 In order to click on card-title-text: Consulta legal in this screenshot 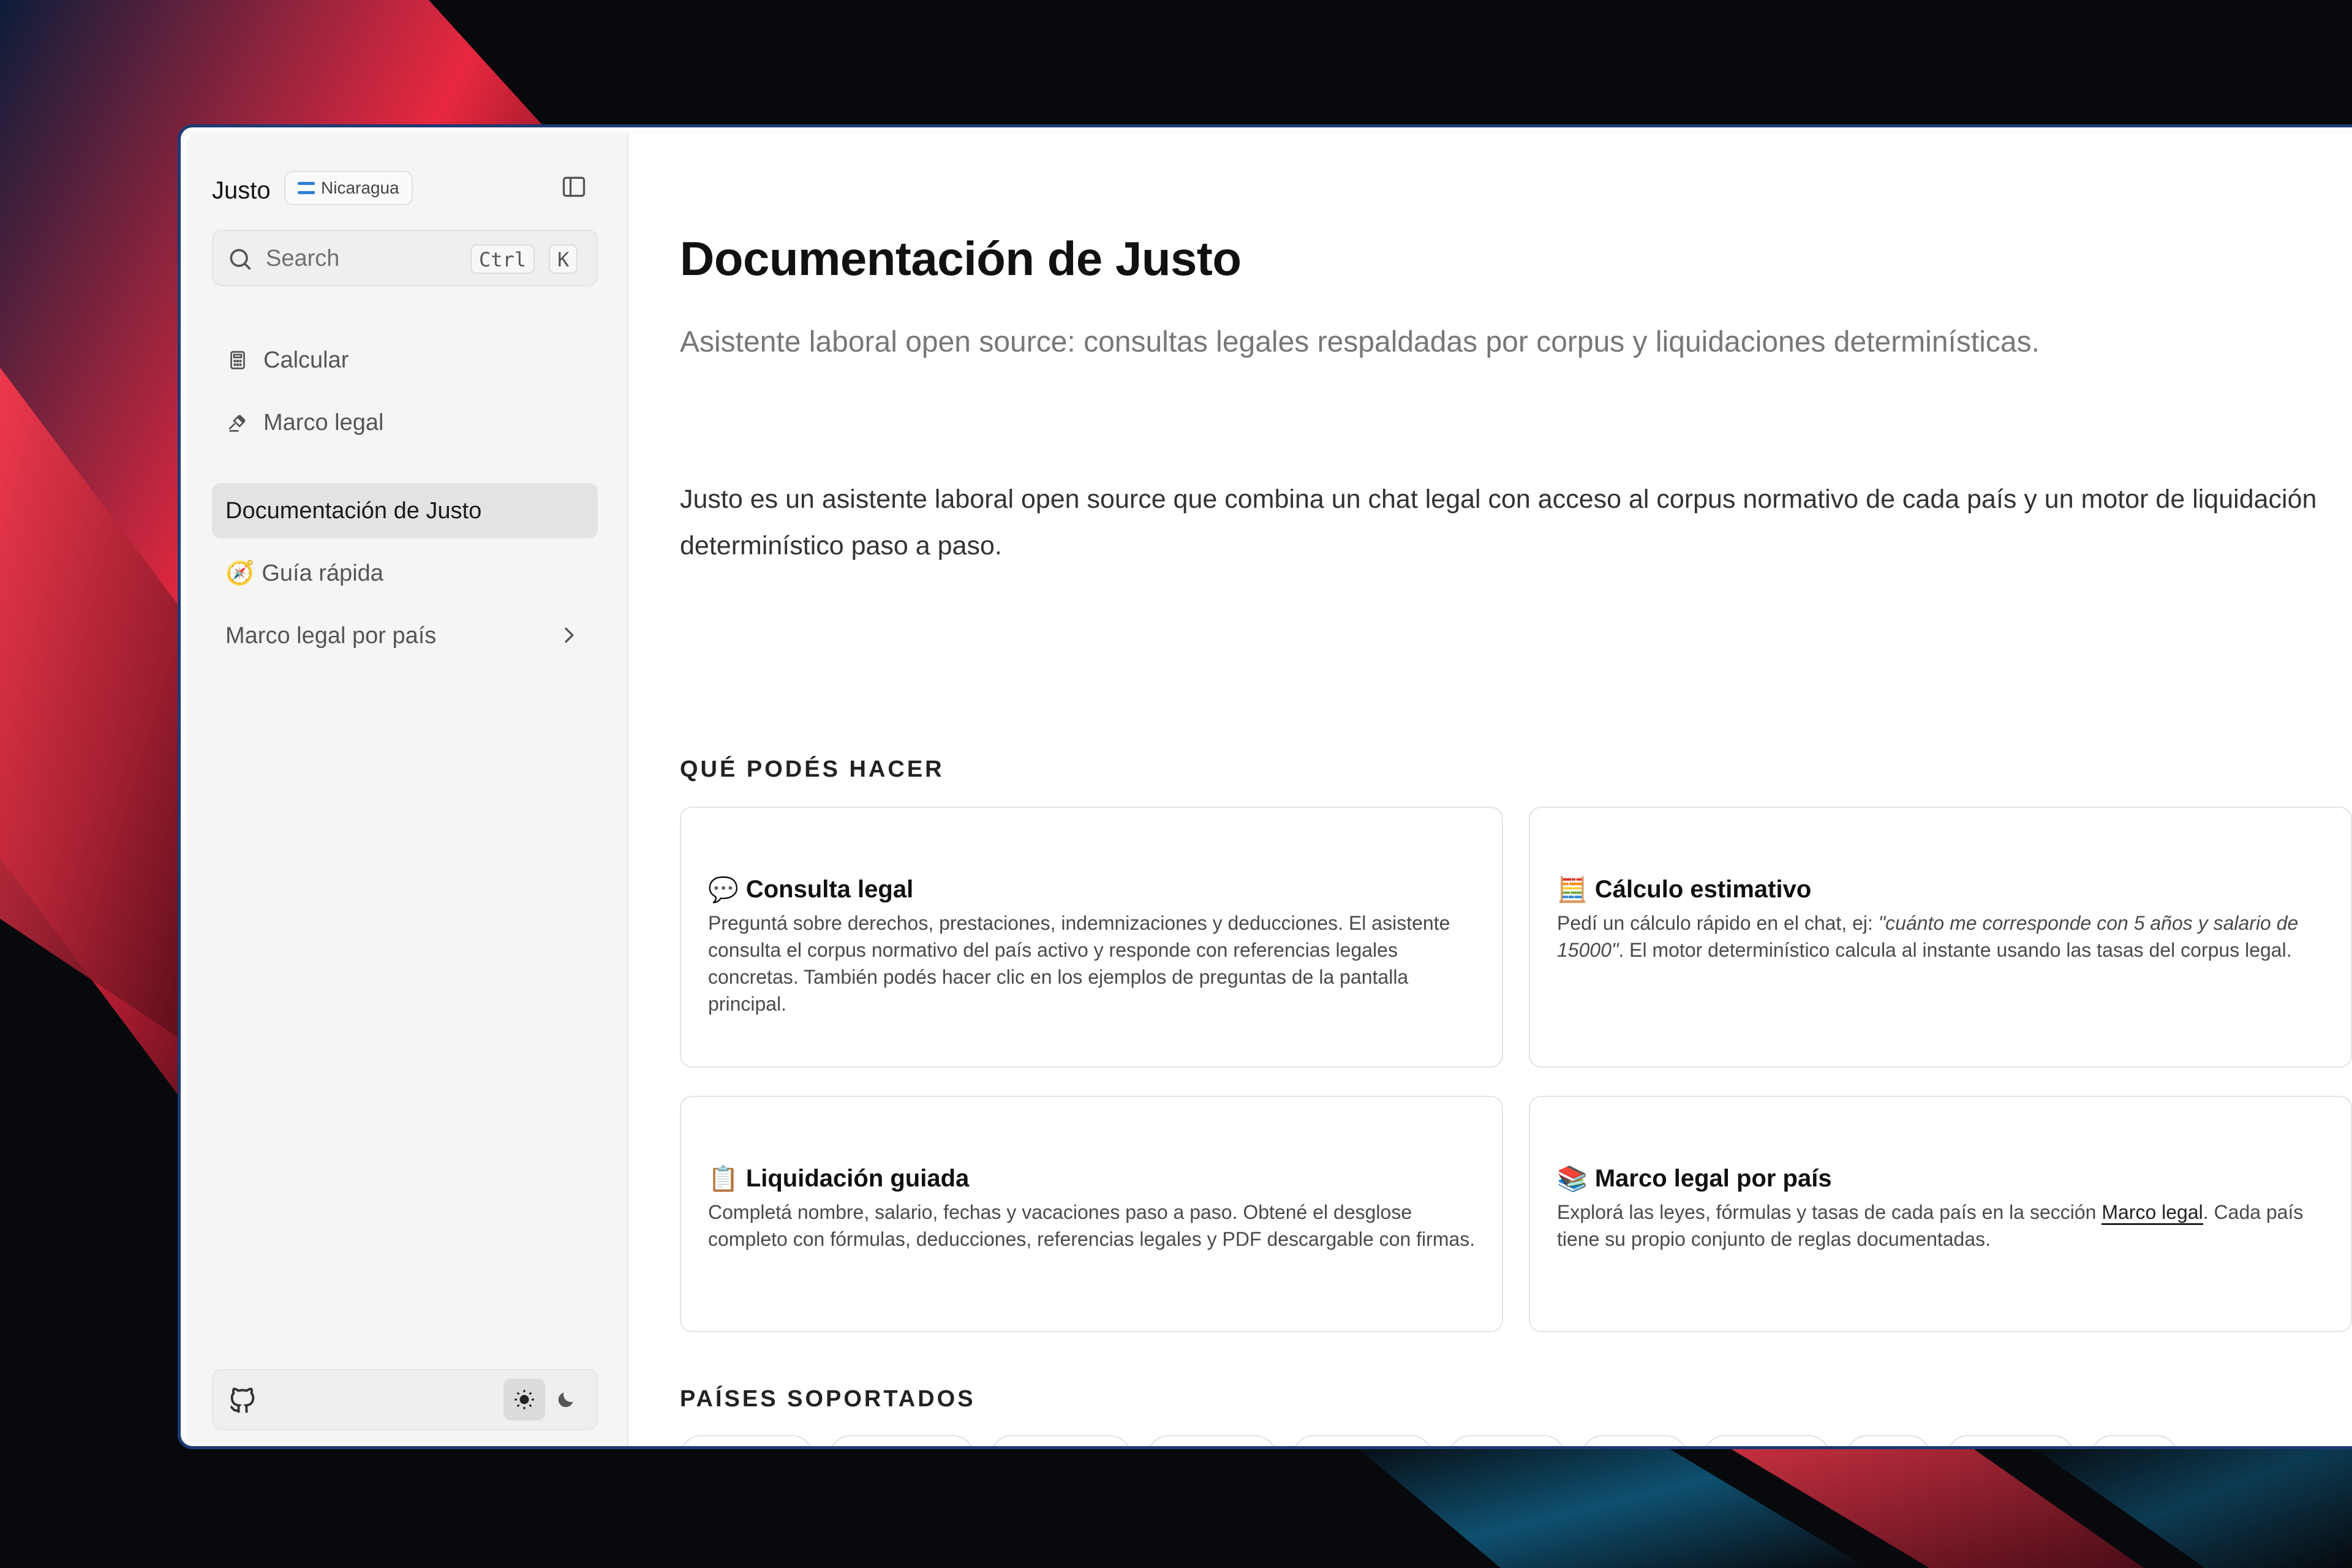, I will do `click(829, 889)`.